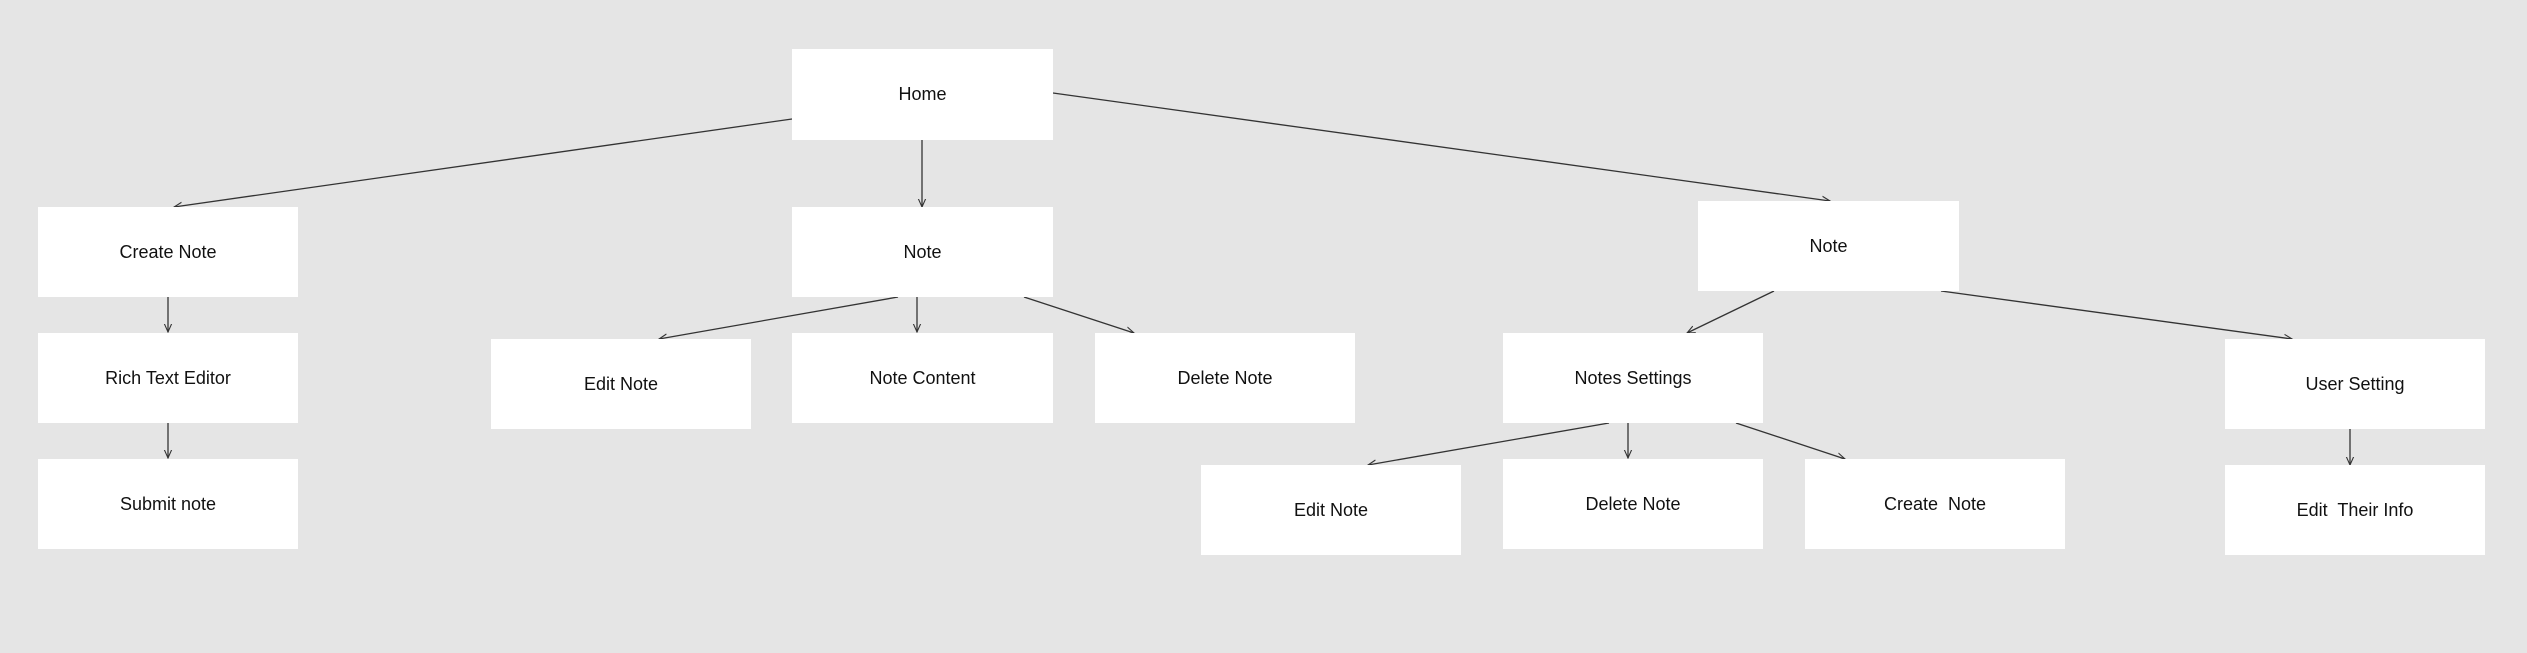  What do you see at coordinates (2355, 384) in the screenshot?
I see `node-user-setting: User Setting` at bounding box center [2355, 384].